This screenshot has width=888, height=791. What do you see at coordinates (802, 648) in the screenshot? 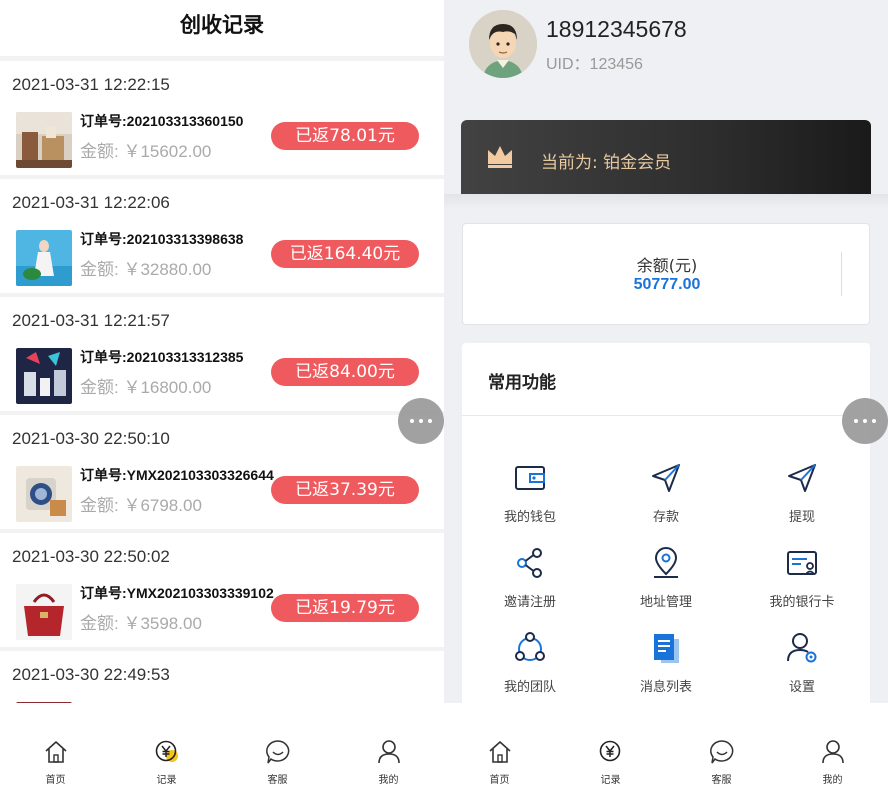
I see `settings-user-icon` at bounding box center [802, 648].